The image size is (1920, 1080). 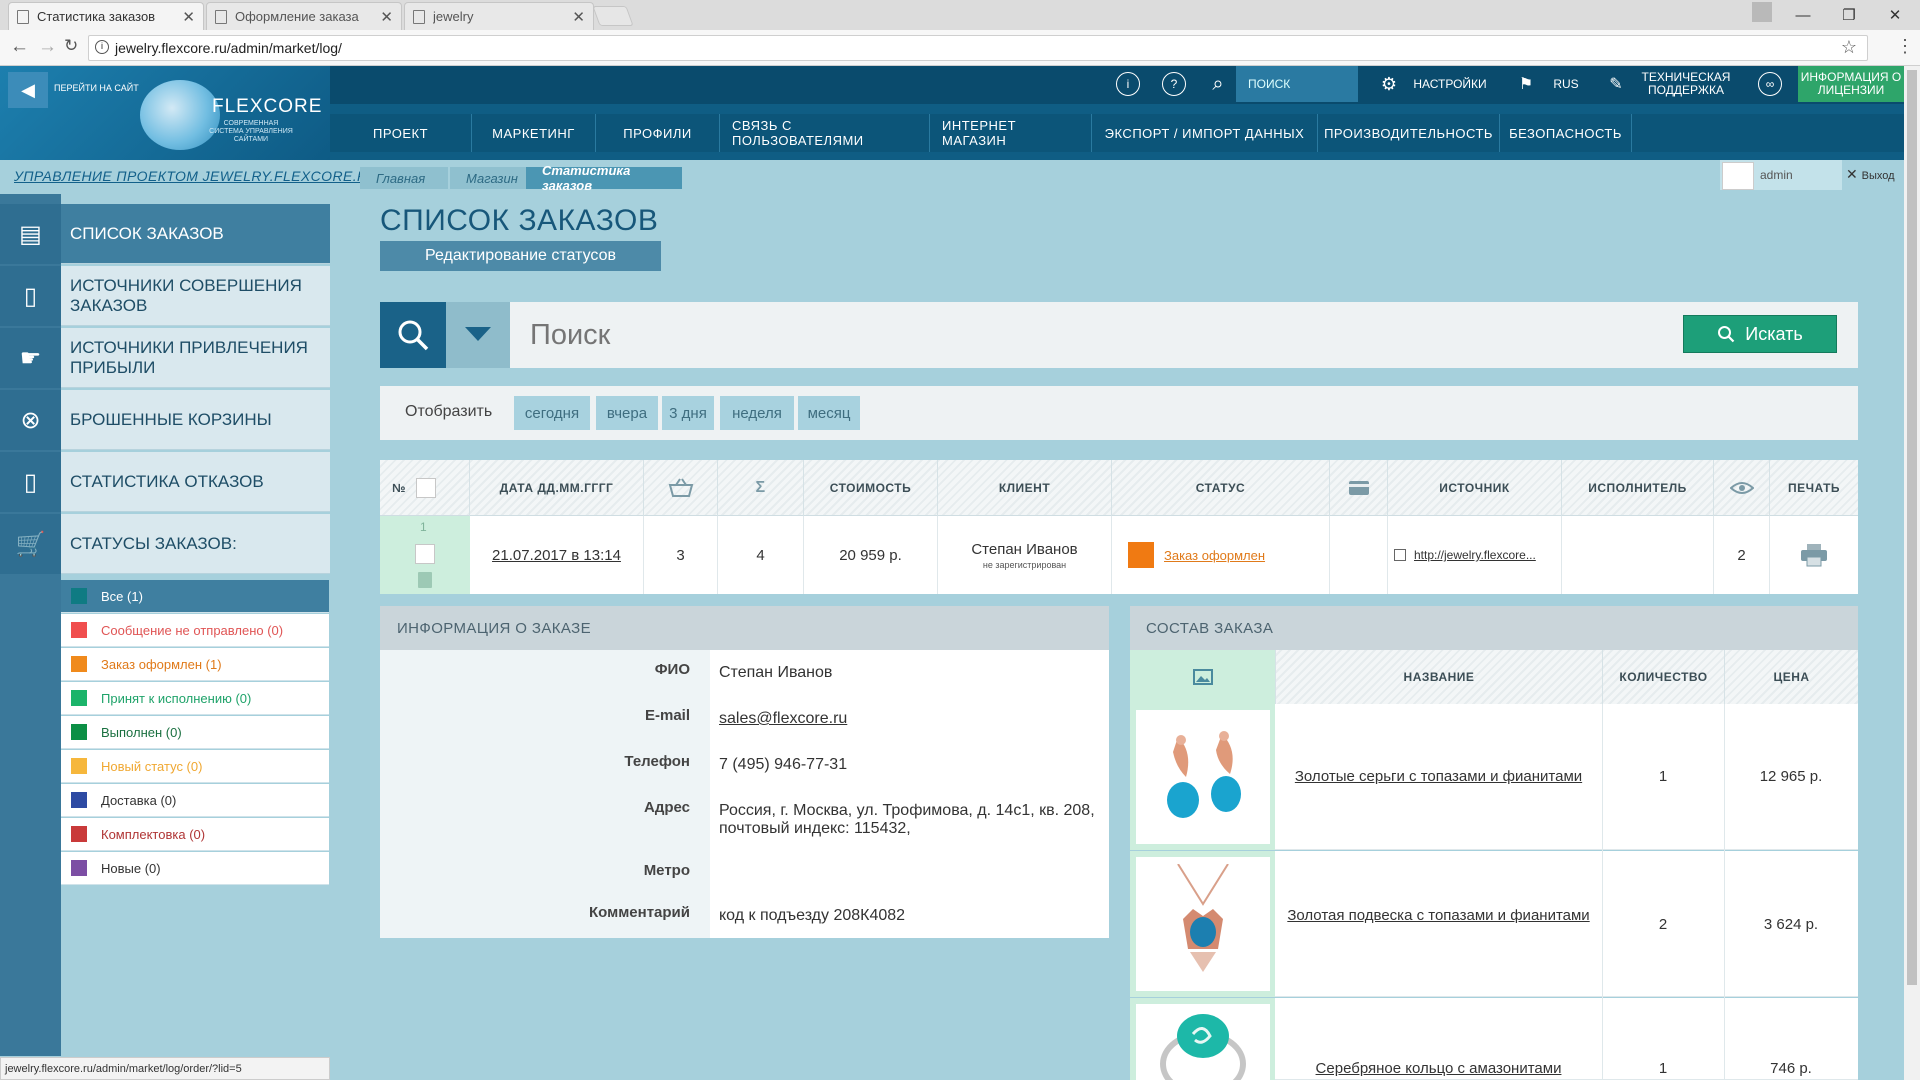 What do you see at coordinates (492, 178) in the screenshot?
I see `breadcrumb-shop: Магазин` at bounding box center [492, 178].